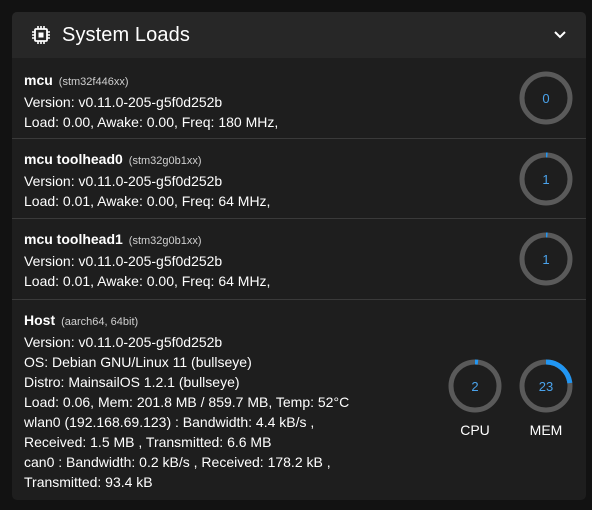  I want to click on mem-label: MEM, so click(546, 430).